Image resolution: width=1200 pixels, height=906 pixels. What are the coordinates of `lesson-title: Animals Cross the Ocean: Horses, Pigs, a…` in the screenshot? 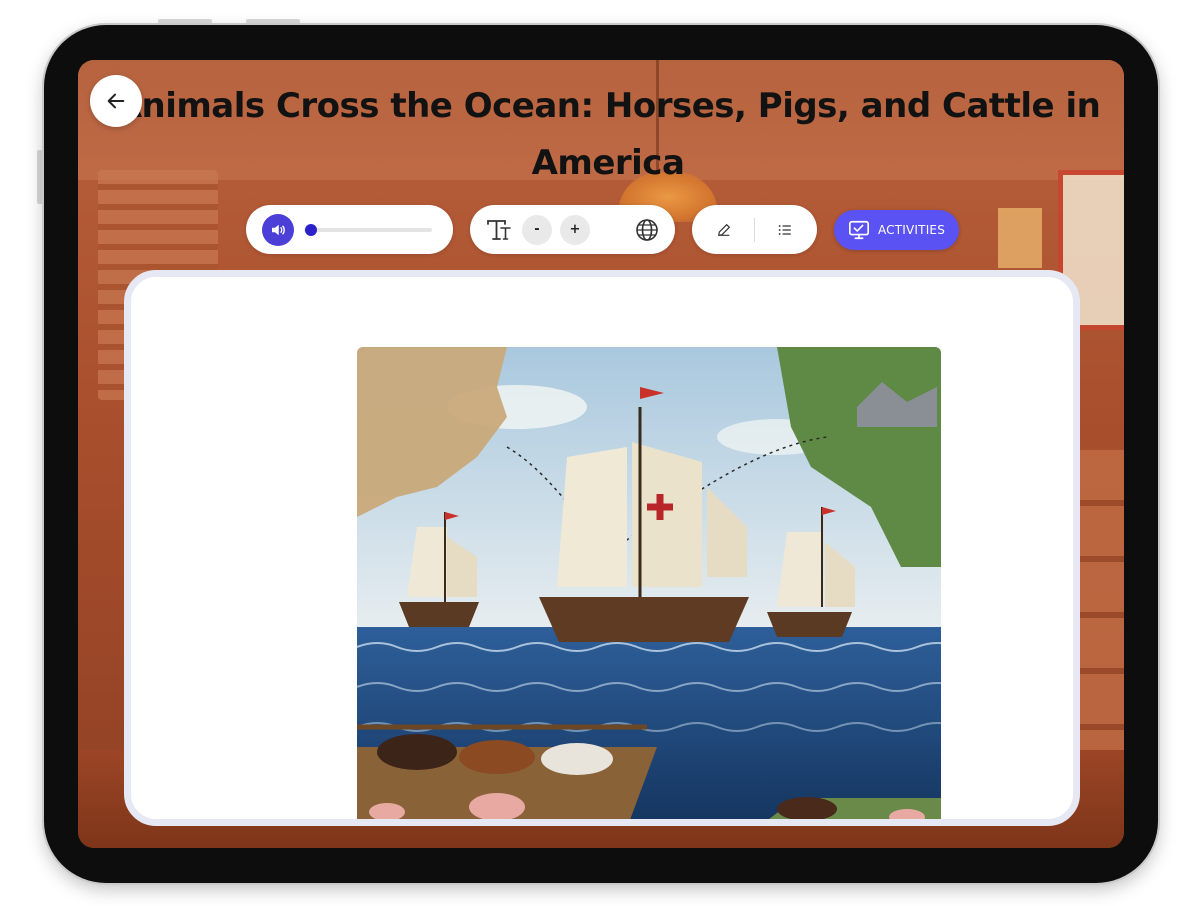 It's located at (608, 134).